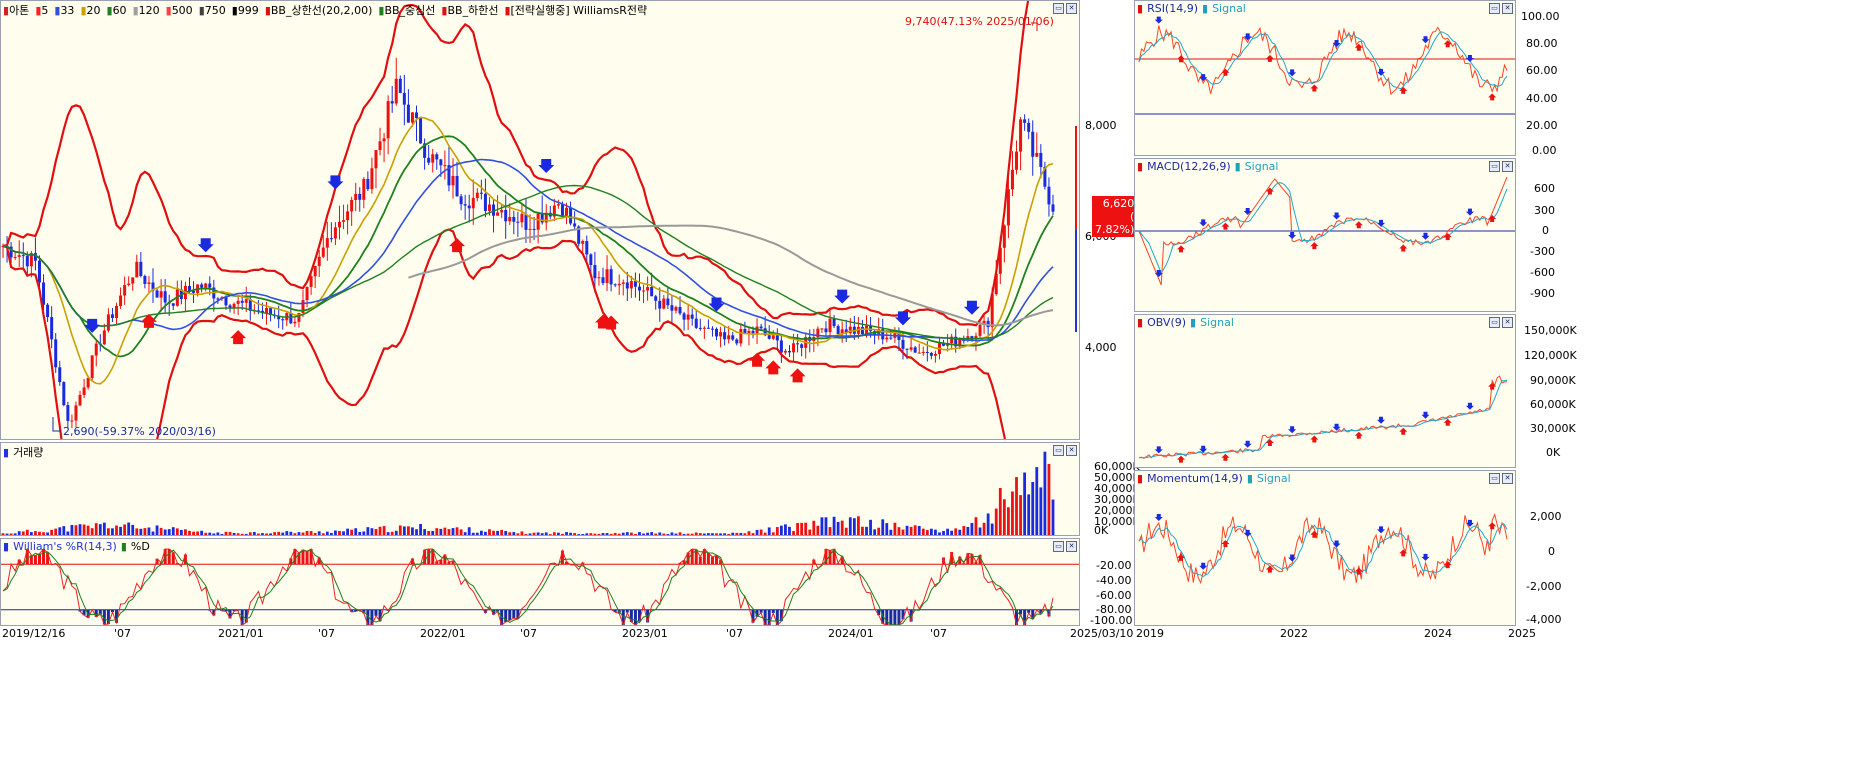 This screenshot has width=1870, height=764. What do you see at coordinates (1325, 548) in the screenshot?
I see `momentum-panel: ▮ Momentum(14,9) ▮ Signal ▭ ✕` at bounding box center [1325, 548].